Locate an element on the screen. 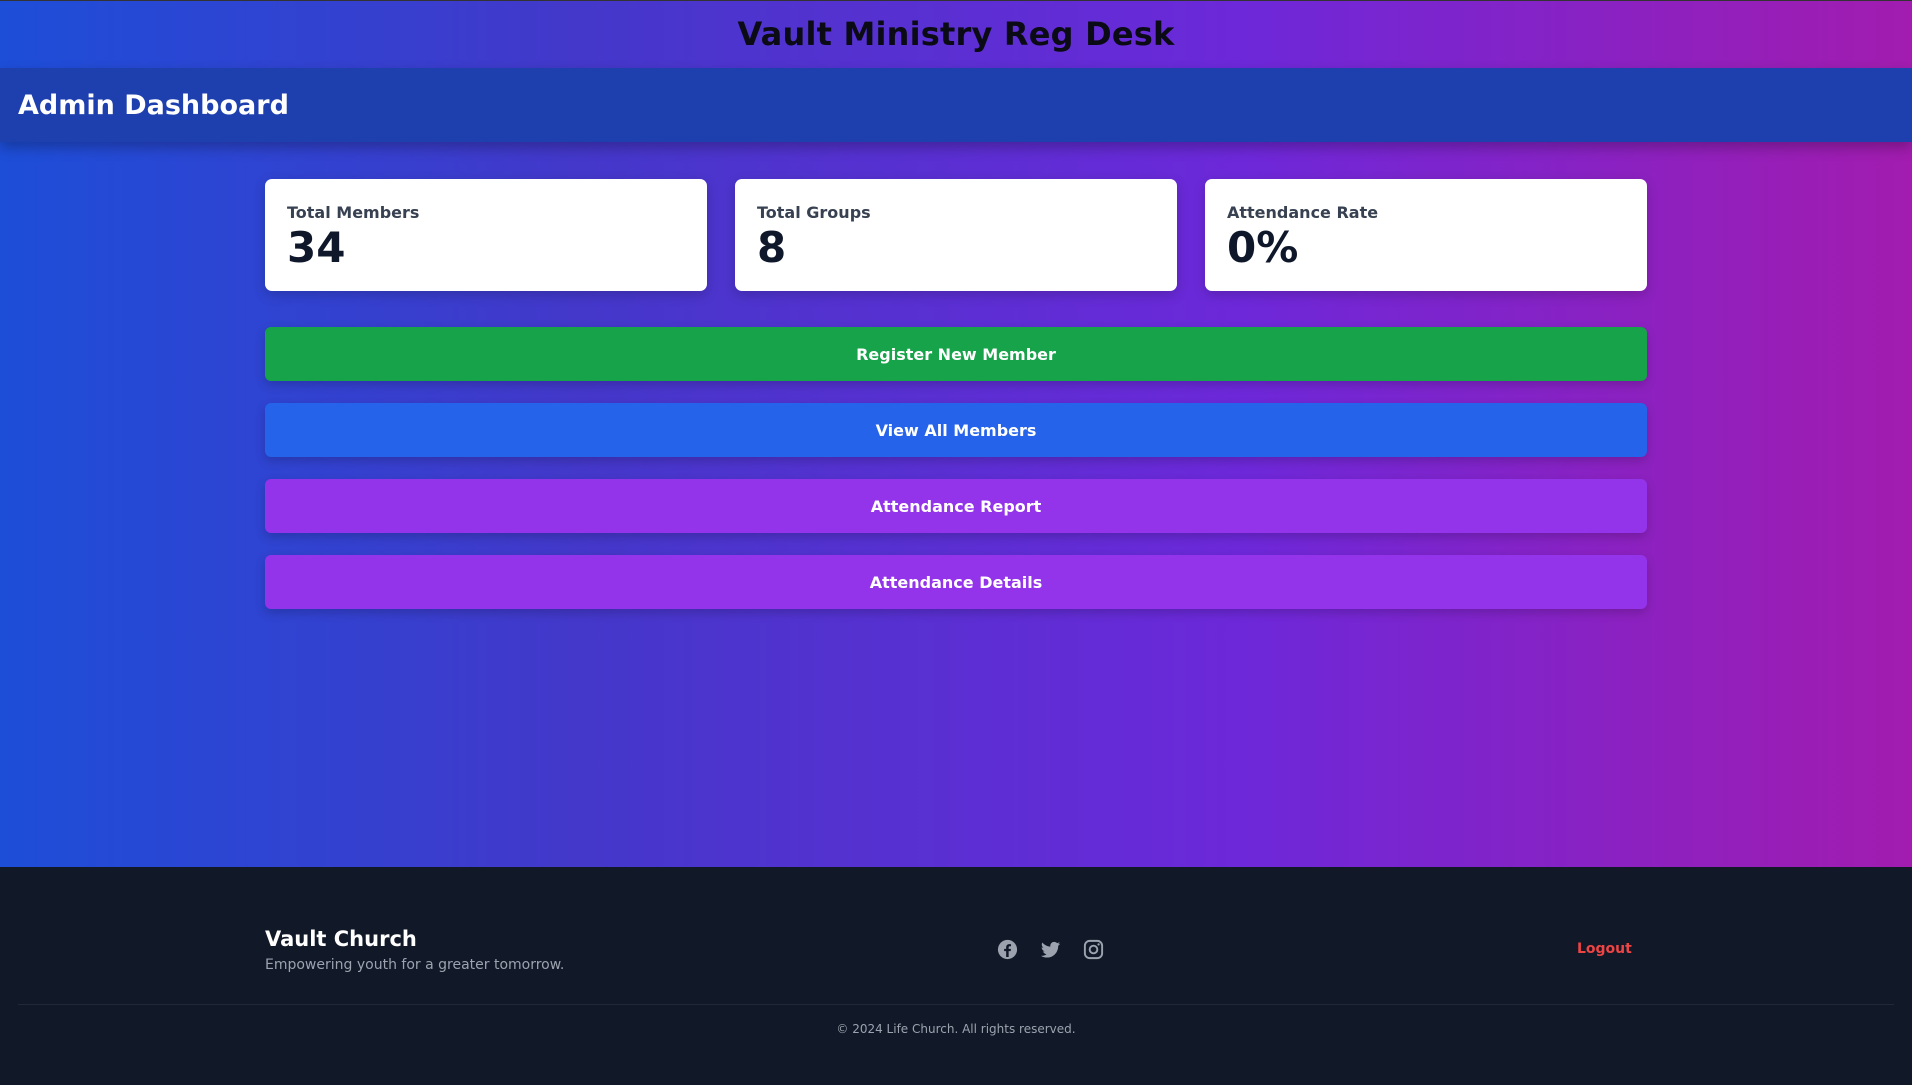  stat-value: 34 is located at coordinates (316, 247).